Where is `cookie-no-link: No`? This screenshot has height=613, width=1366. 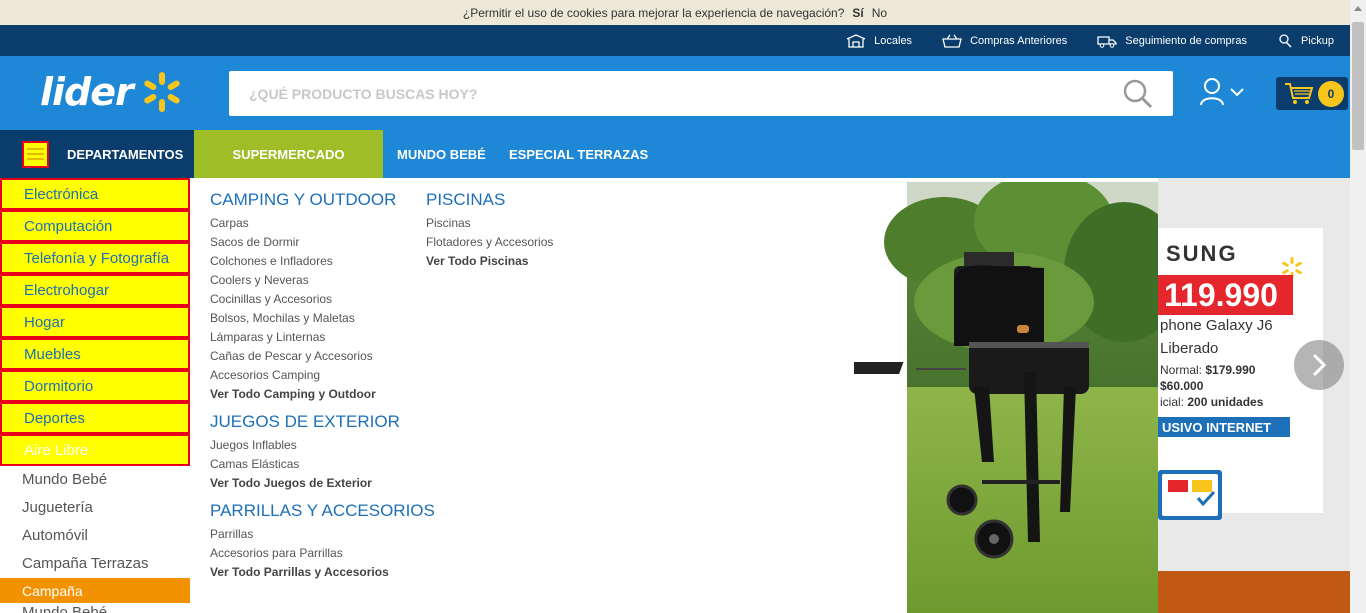 cookie-no-link: No is located at coordinates (879, 13).